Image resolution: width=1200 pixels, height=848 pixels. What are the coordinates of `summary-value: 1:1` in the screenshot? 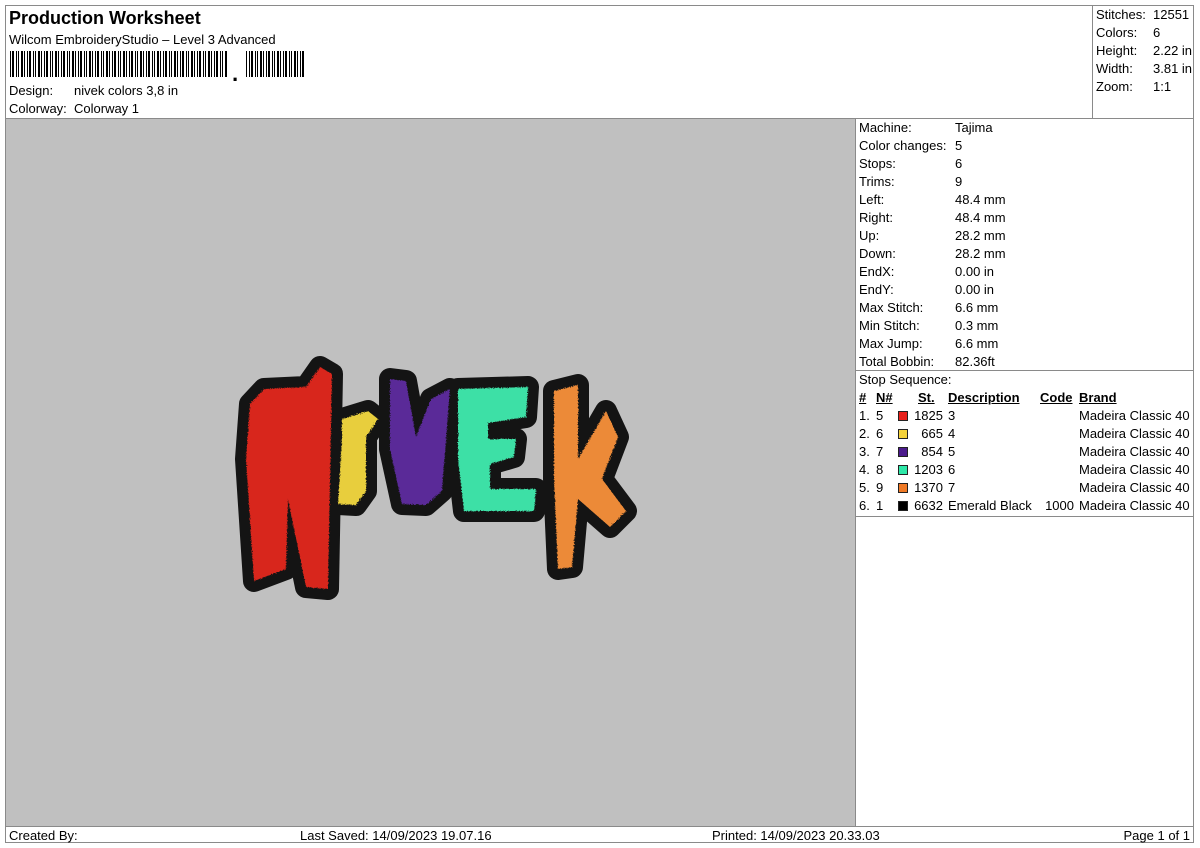 It's located at (1162, 86).